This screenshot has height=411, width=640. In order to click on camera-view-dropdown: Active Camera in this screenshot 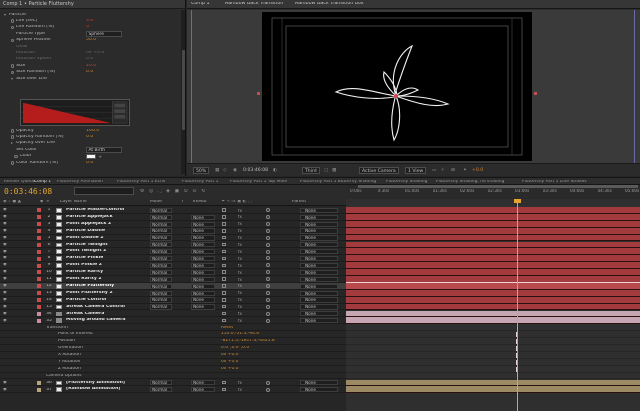, I will do `click(379, 170)`.